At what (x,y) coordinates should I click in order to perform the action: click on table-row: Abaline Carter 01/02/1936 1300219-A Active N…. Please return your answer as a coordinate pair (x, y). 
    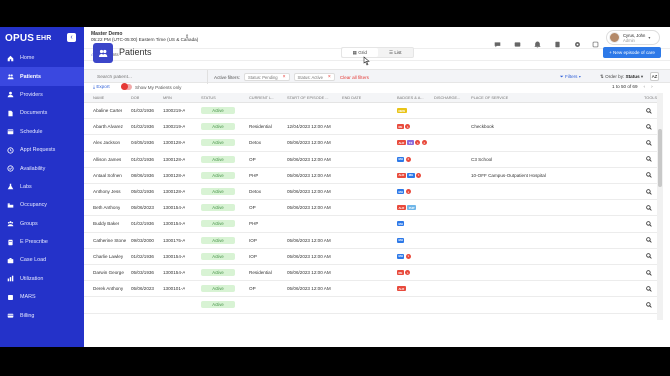
    Looking at the image, I should click on (370, 111).